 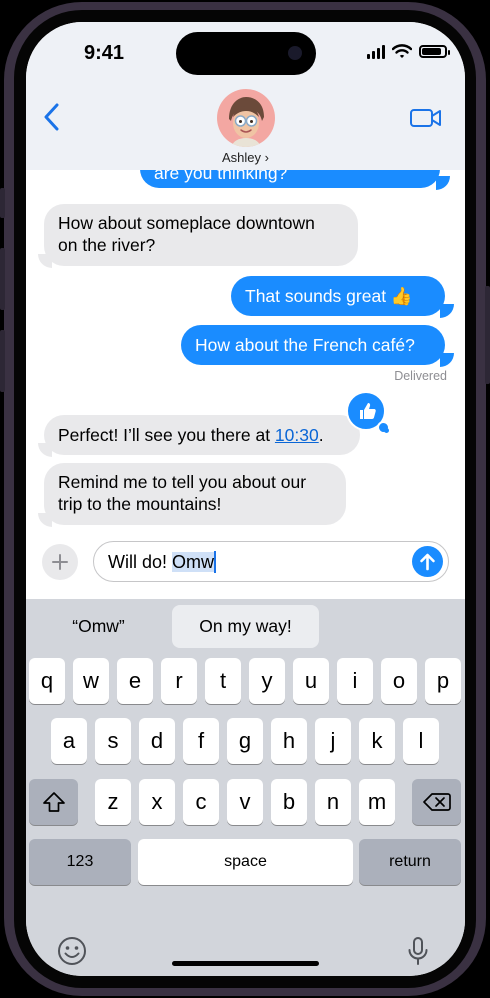 I want to click on time-link: 10:30, so click(x=297, y=435).